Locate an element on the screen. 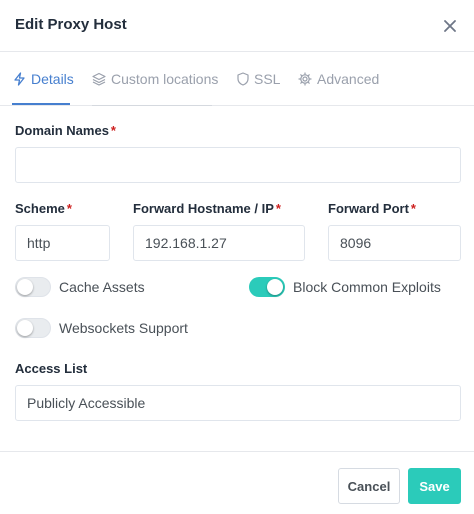  save-button: Save is located at coordinates (434, 486).